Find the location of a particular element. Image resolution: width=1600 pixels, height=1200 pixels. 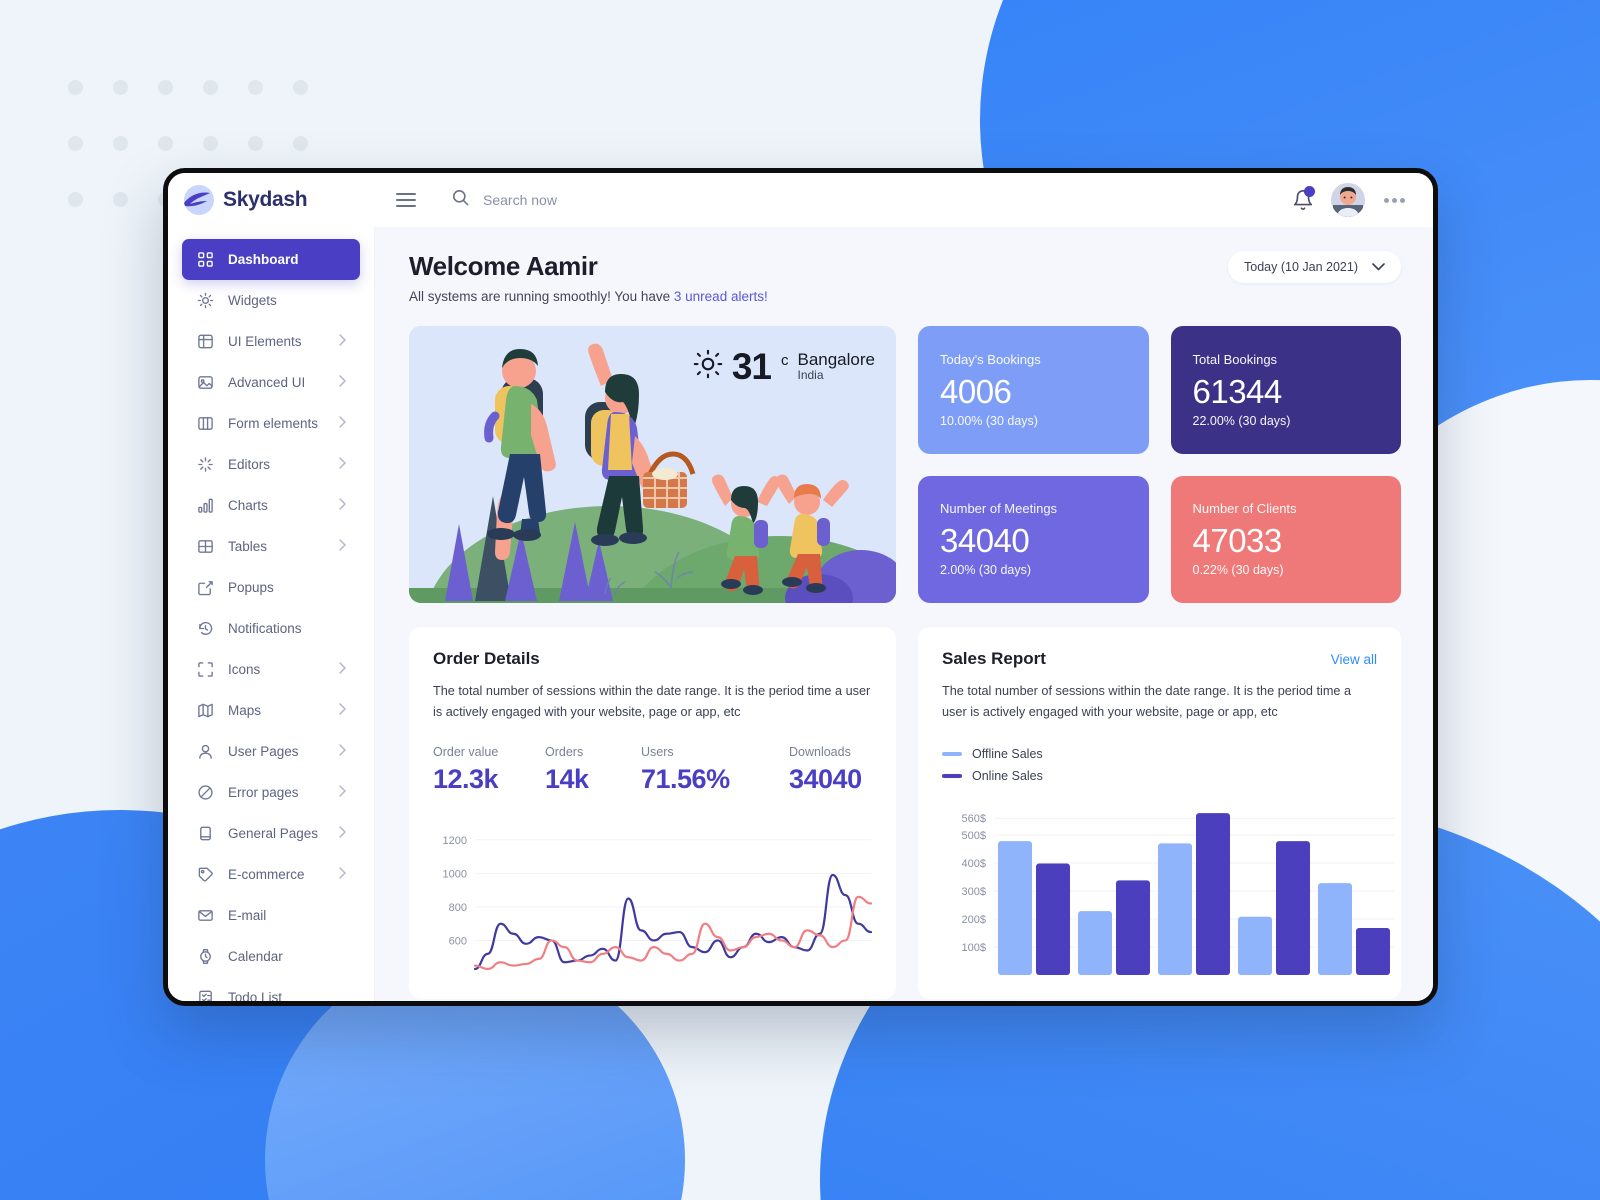

sidebar-item-editors: Editors is located at coordinates (271, 464).